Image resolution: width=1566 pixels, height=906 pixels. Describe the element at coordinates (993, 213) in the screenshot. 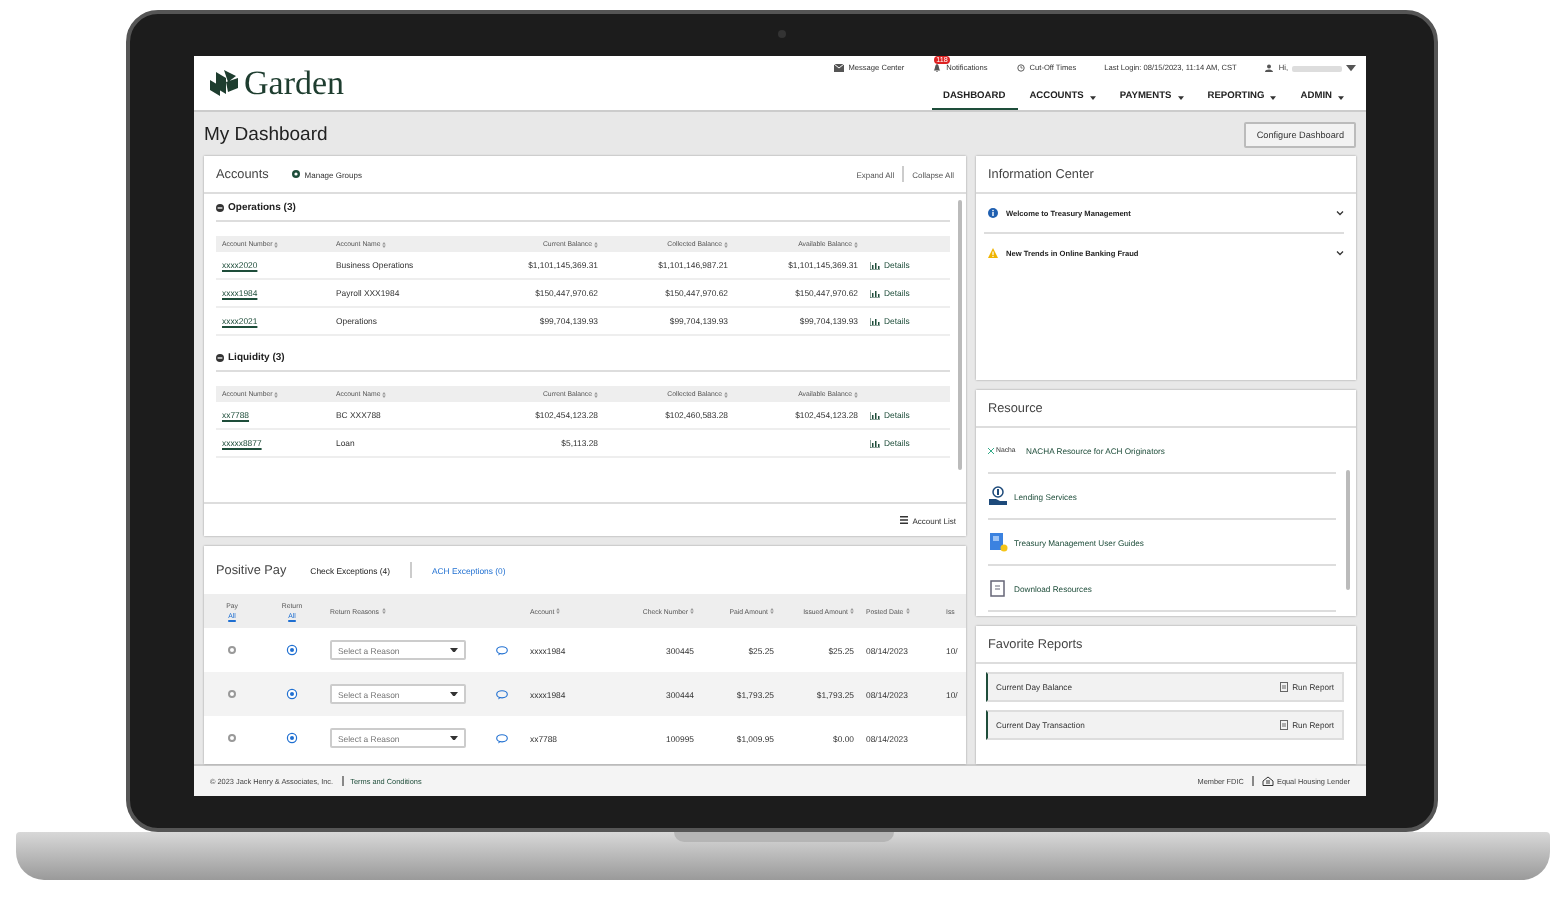

I see `info-icon` at that location.